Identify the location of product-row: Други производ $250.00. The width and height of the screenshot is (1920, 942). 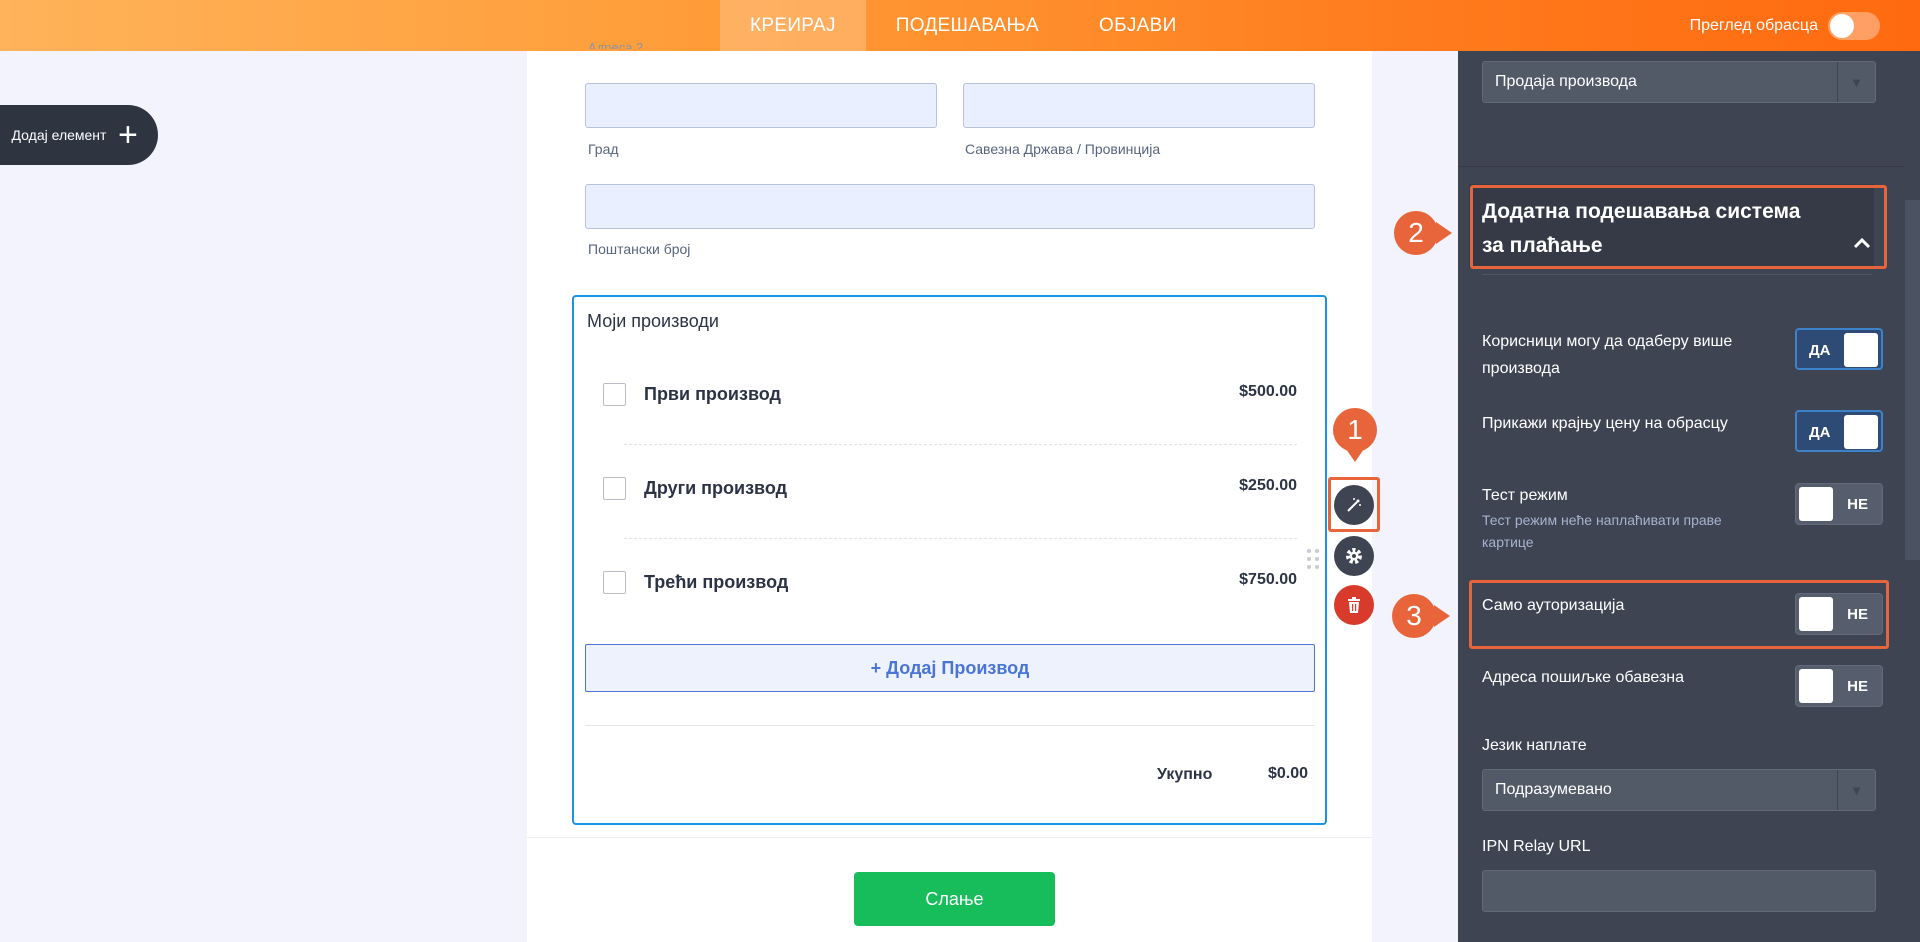
(950, 487).